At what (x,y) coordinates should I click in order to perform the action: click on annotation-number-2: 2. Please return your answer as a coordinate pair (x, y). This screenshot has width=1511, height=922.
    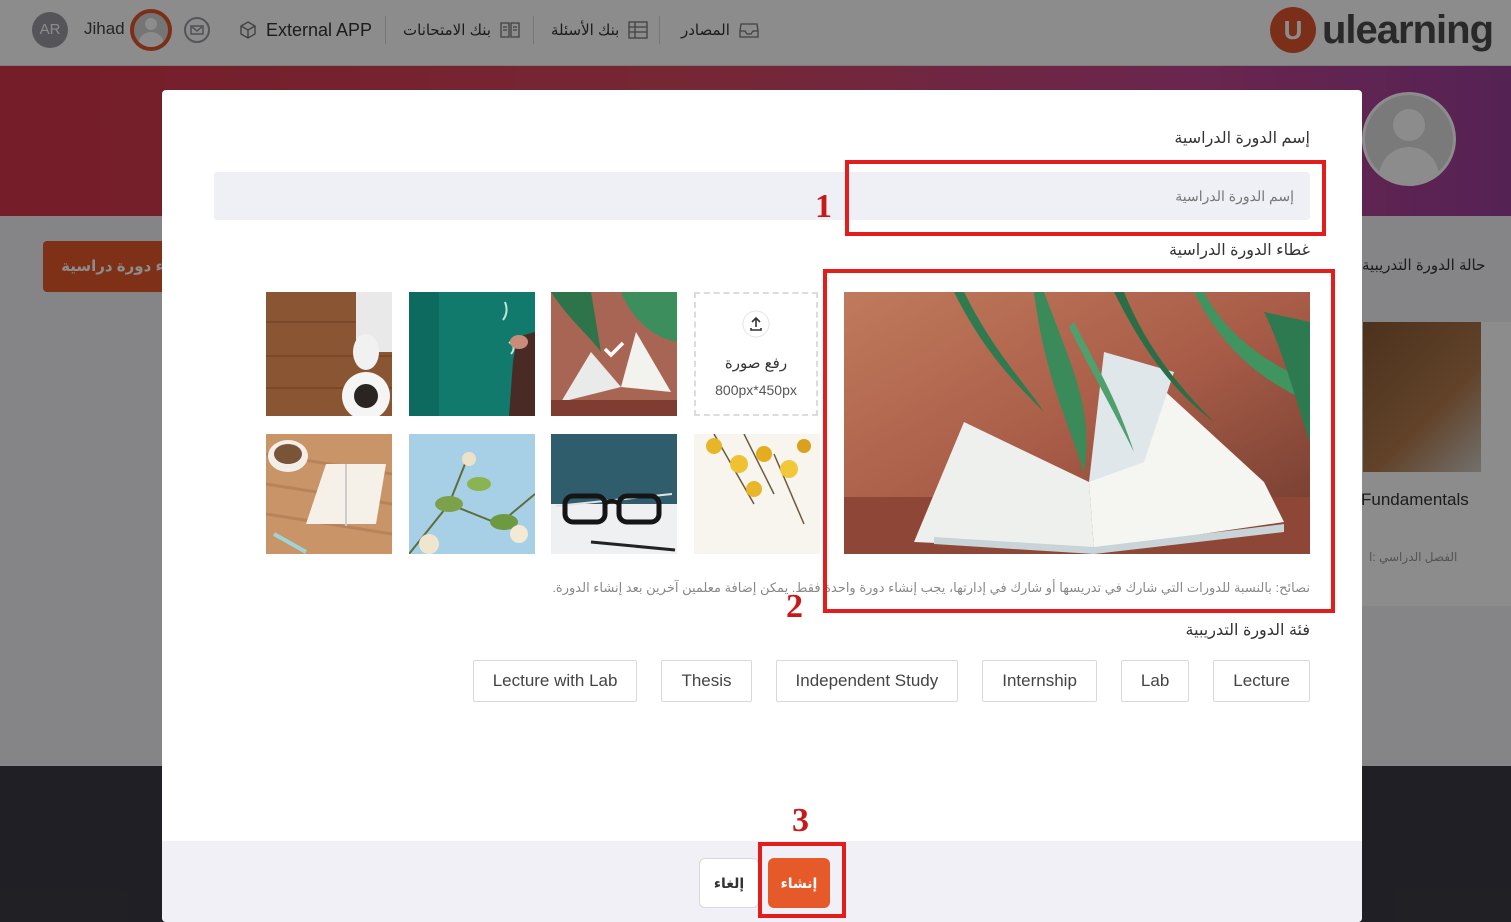
    Looking at the image, I should click on (794, 606).